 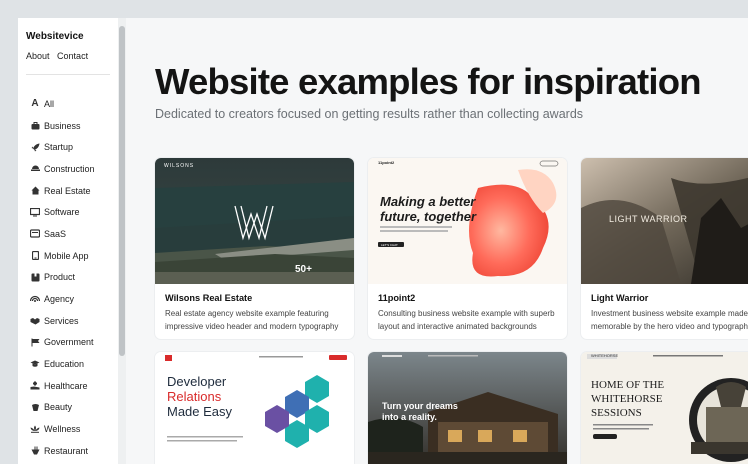 I want to click on sidebar-item-label: Services, so click(x=61, y=320).